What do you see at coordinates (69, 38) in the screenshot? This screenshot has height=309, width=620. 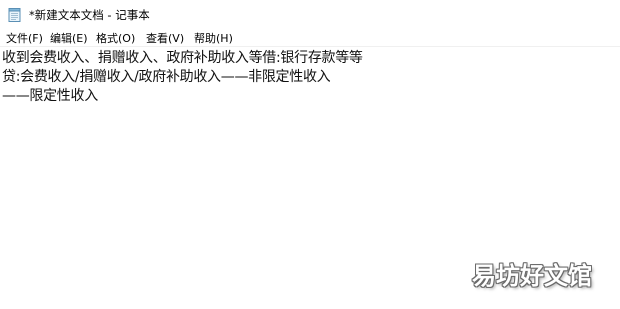 I see `menu-edit: 编辑(E)` at bounding box center [69, 38].